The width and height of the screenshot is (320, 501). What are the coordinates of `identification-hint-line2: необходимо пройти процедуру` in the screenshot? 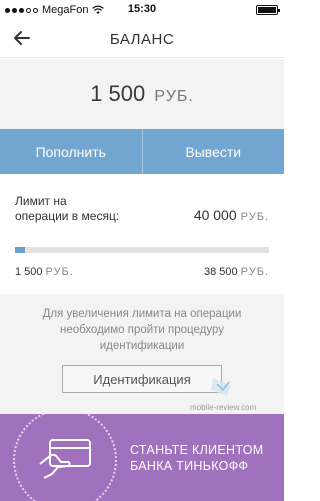 It's located at (142, 330).